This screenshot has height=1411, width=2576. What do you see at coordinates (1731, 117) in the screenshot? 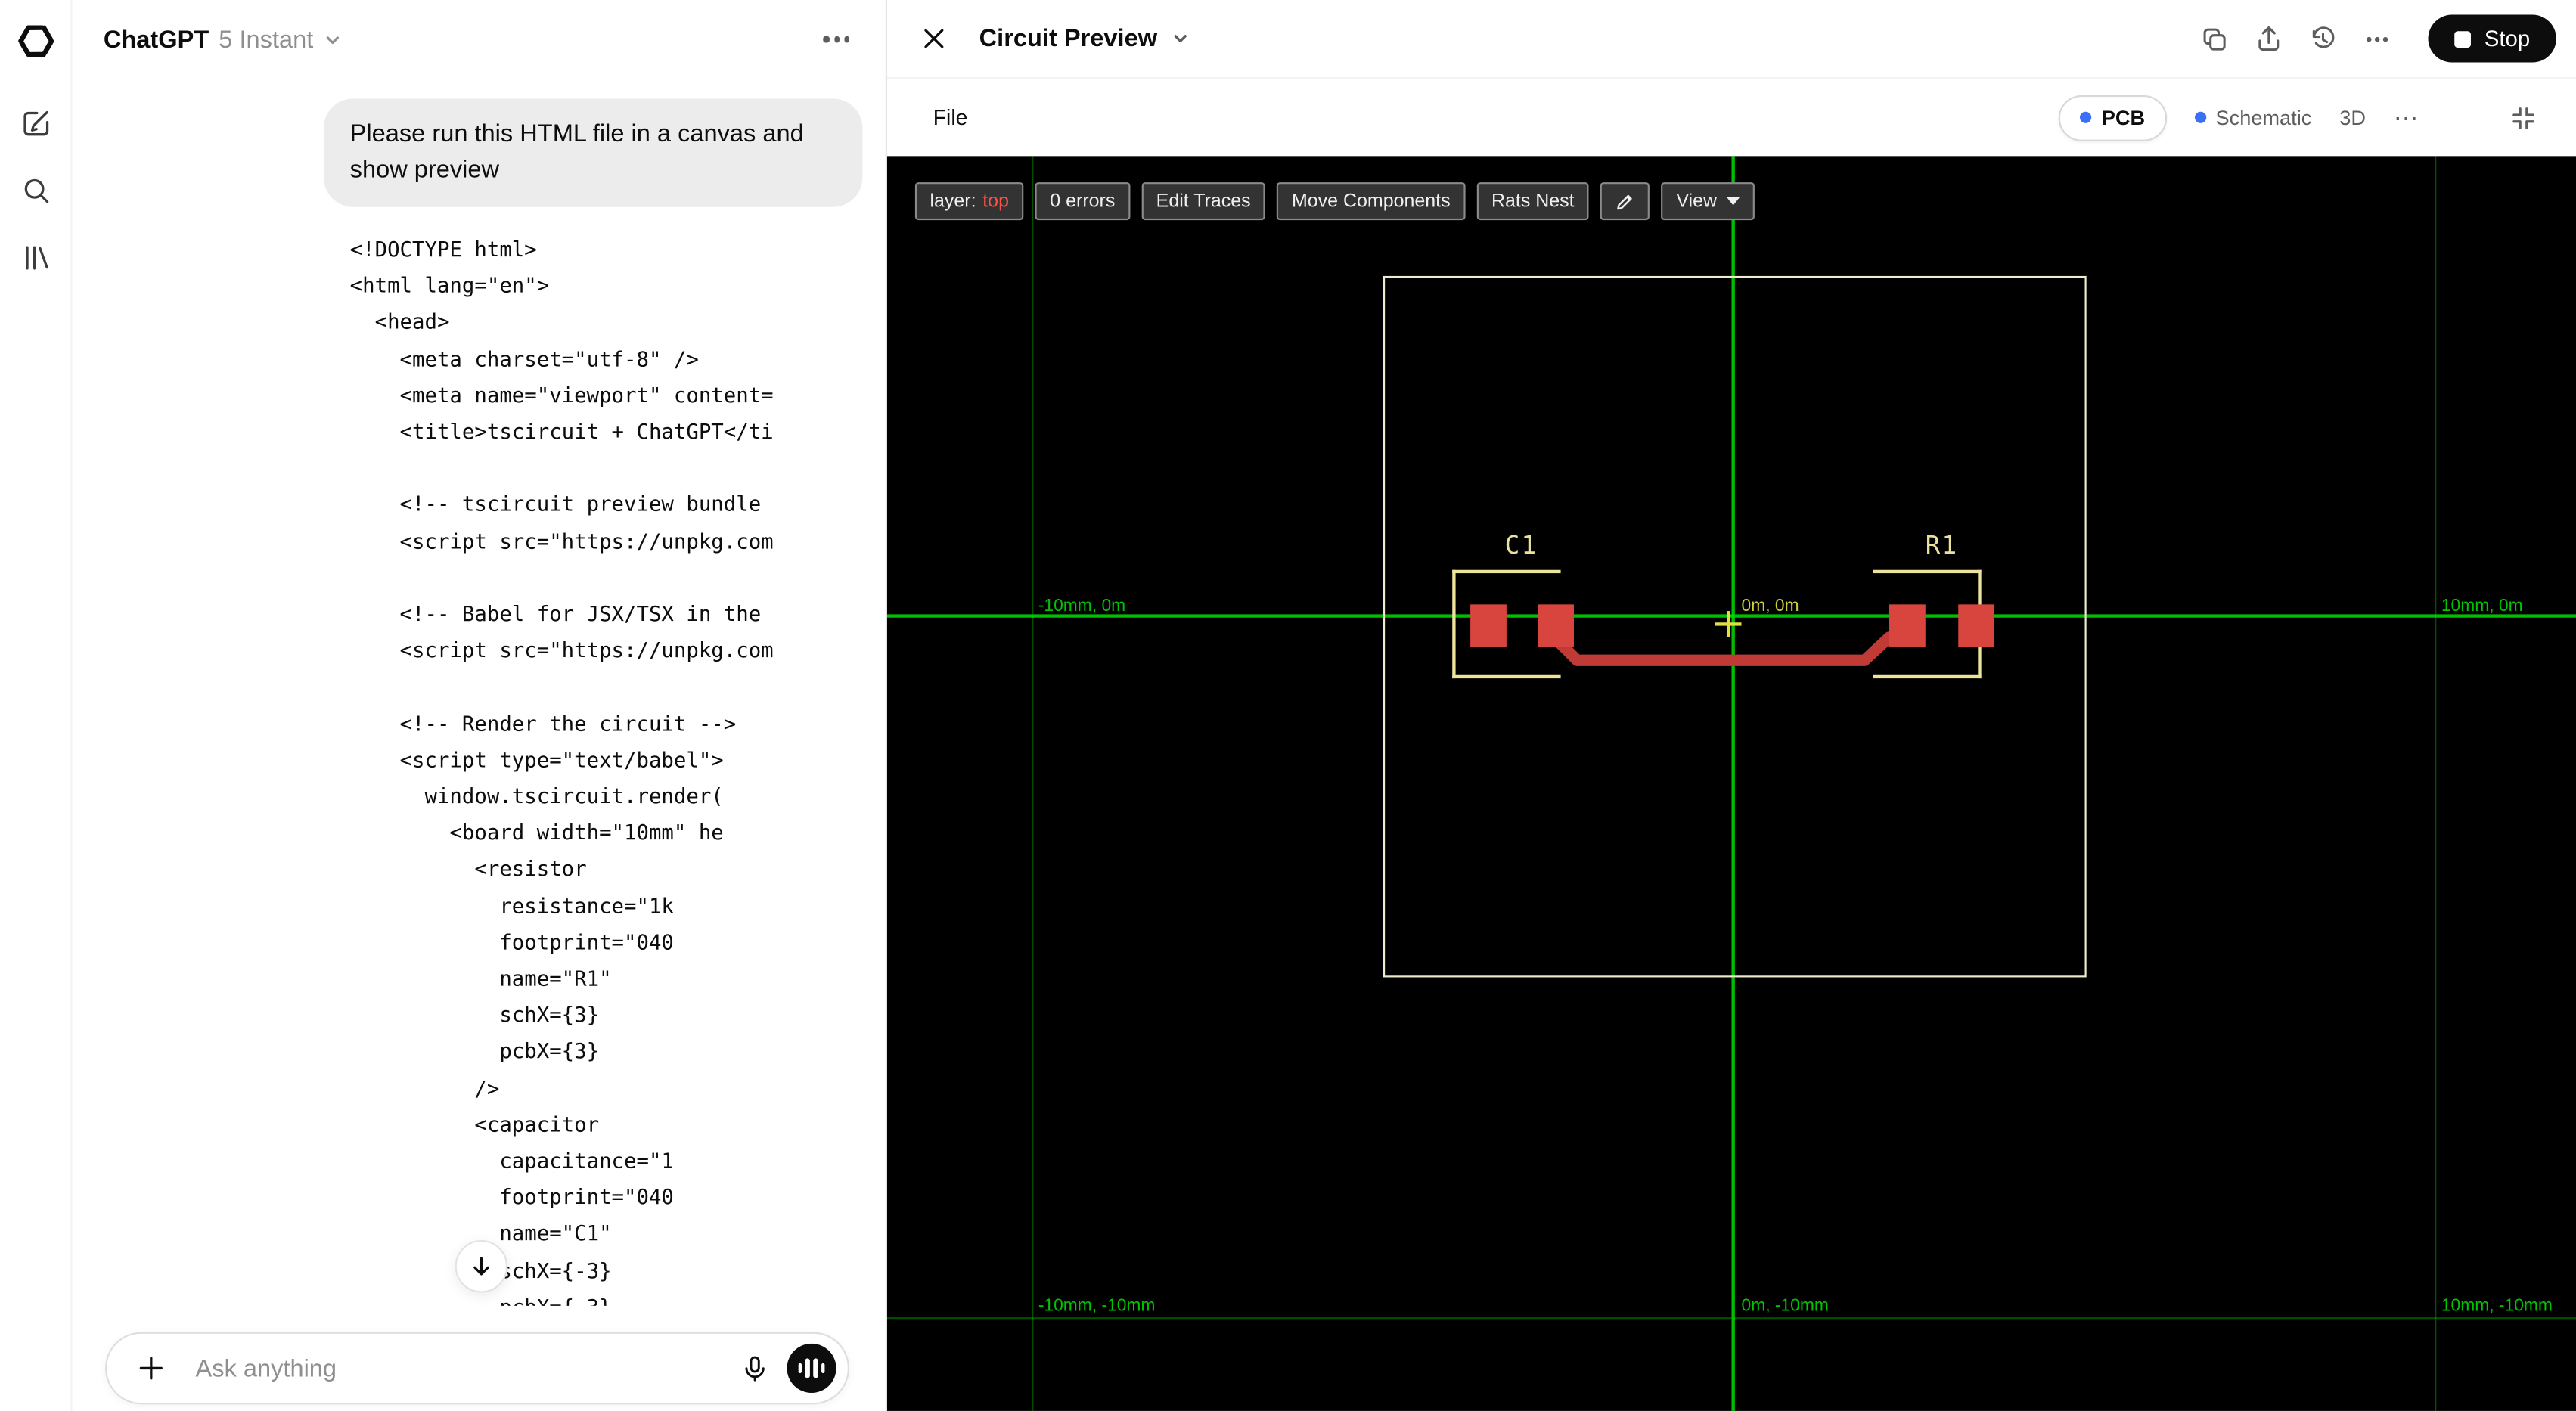
I see `canvas-subheader: File PCB Schematic 3D ⋯` at bounding box center [1731, 117].